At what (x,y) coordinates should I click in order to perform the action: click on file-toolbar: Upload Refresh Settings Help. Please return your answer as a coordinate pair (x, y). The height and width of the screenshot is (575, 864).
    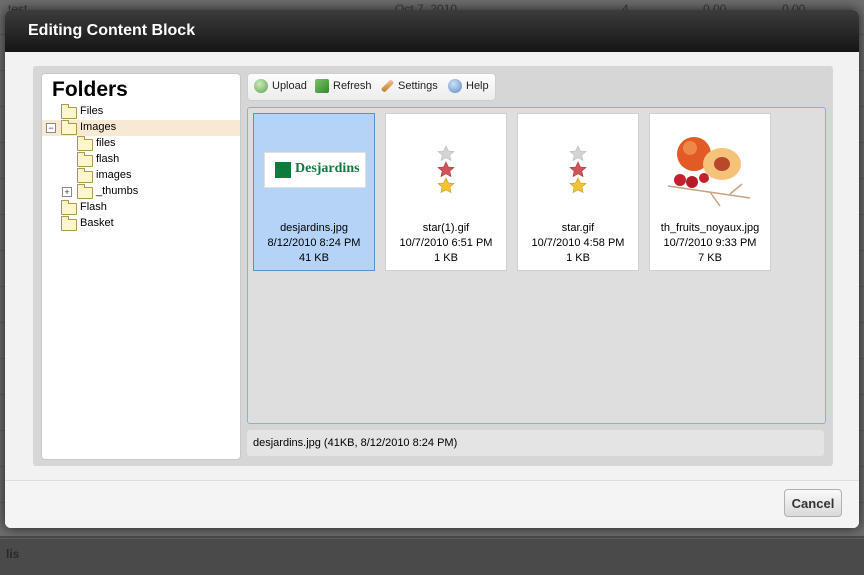
    Looking at the image, I should click on (371, 87).